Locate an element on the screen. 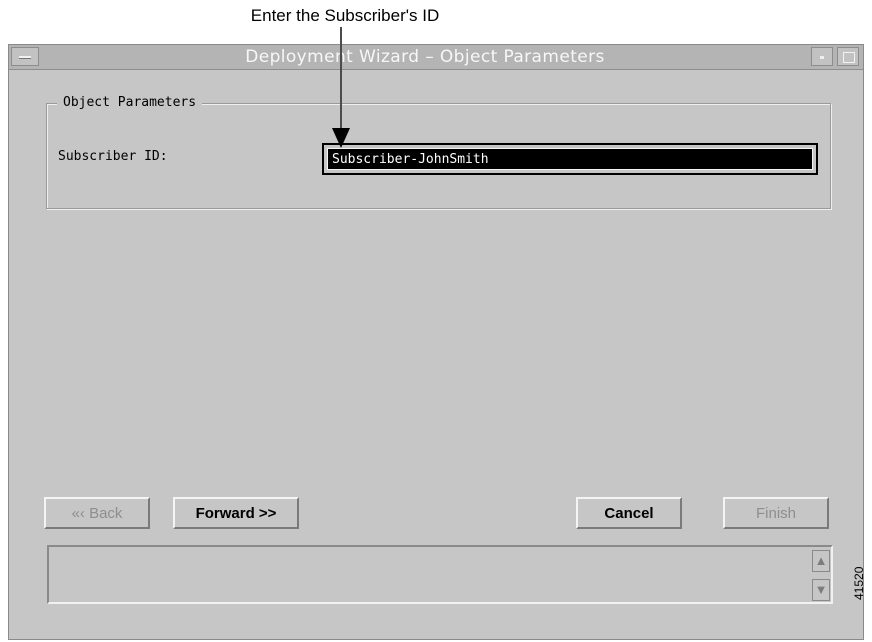 This screenshot has width=872, height=642. minimize-icon is located at coordinates (822, 56).